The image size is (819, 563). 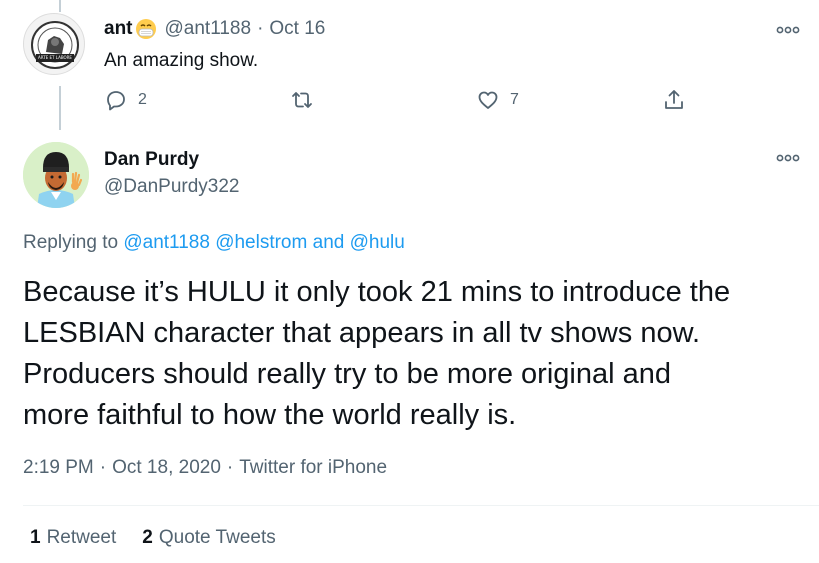 What do you see at coordinates (146, 29) in the screenshot?
I see `face-with-mask-emoji-icon` at bounding box center [146, 29].